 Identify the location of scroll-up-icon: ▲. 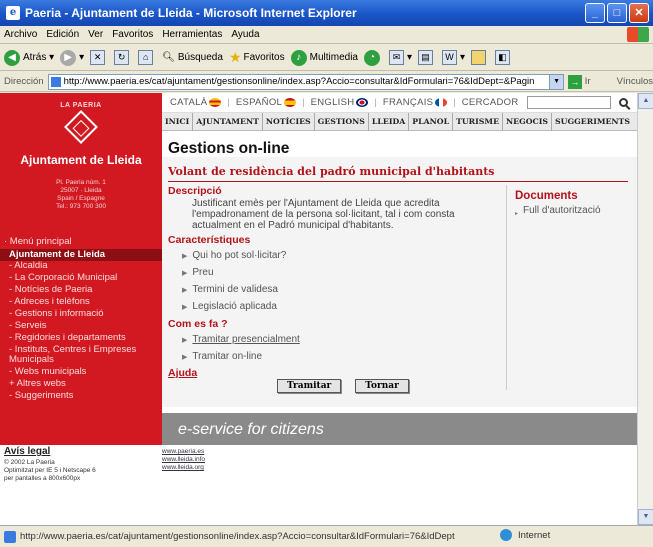
(645, 101).